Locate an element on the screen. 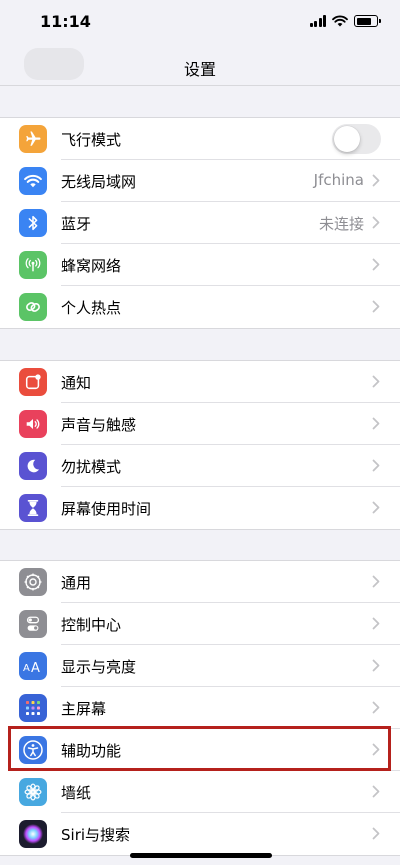 This screenshot has width=400, height=865. row-label: 主屏幕 is located at coordinates (84, 709).